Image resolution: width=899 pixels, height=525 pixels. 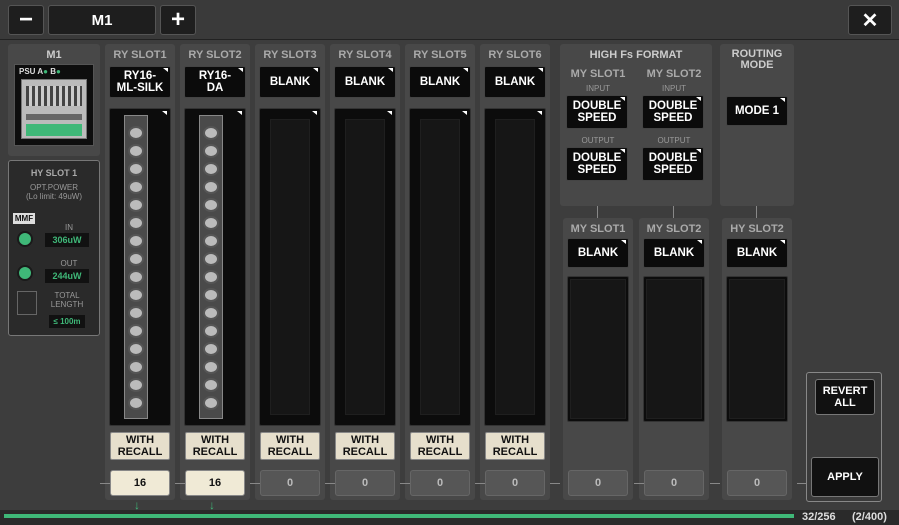 I want to click on ry-slot-column: RY SLOT6 BLANK WITH RECALL 0, so click(x=515, y=272).